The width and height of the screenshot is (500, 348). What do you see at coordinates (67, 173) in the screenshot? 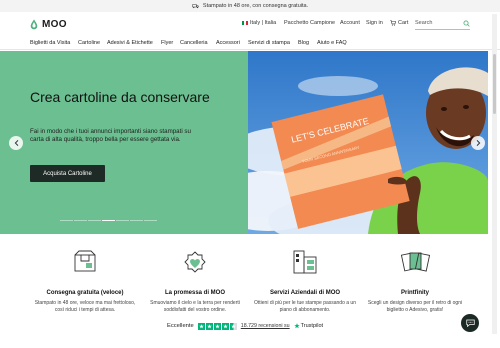
I see `shop-postcards-button: Acquista Cartoline` at bounding box center [67, 173].